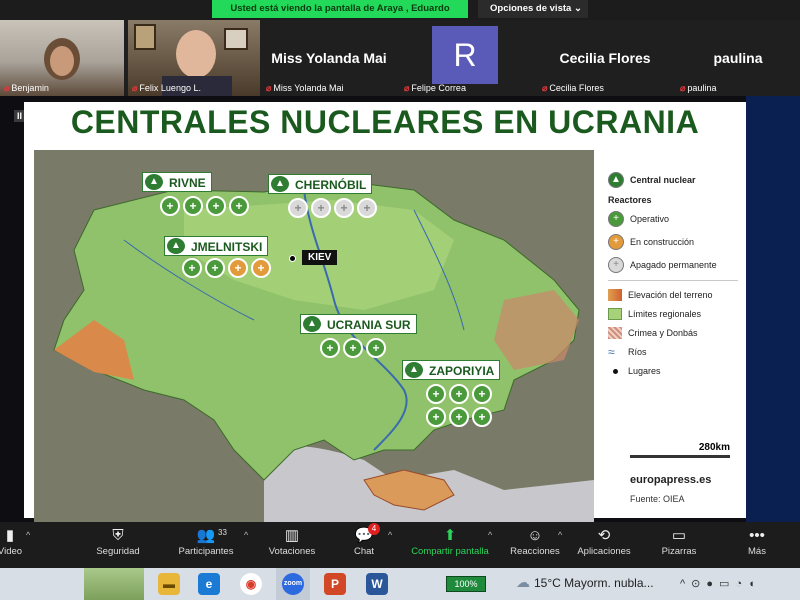 This screenshot has width=800, height=600. I want to click on regional-limits-swatch, so click(615, 314).